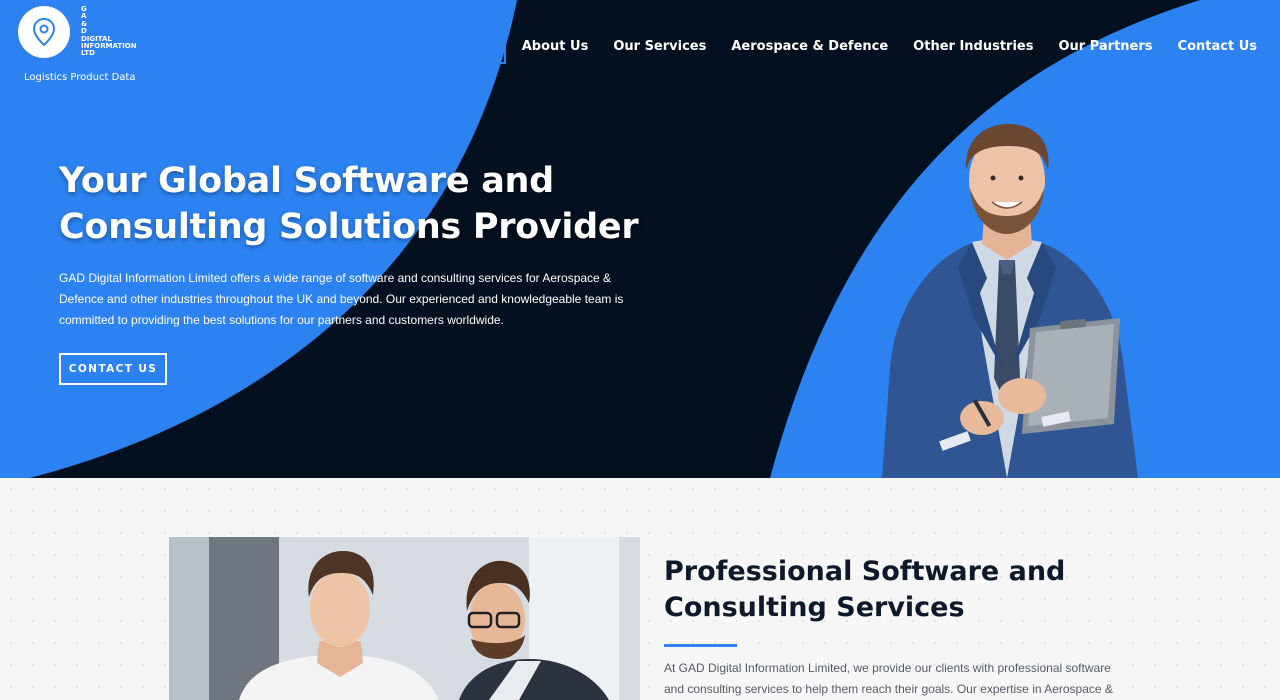  What do you see at coordinates (973, 46) in the screenshot?
I see `nav-other-industries: Other Industries` at bounding box center [973, 46].